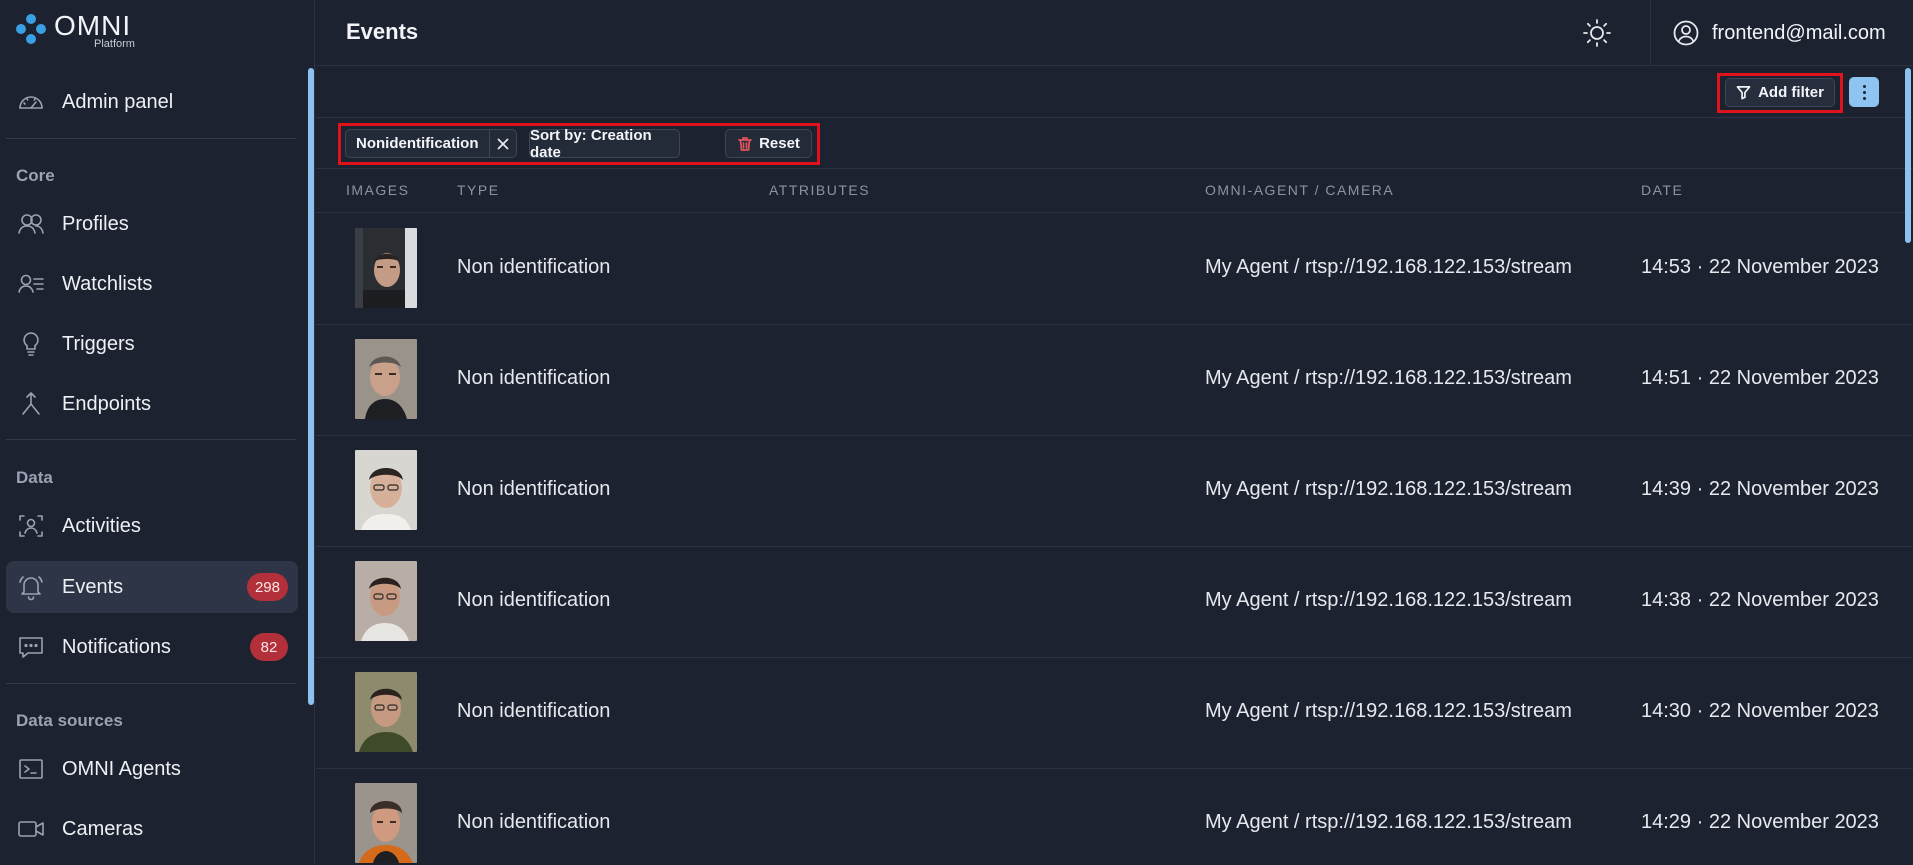 The width and height of the screenshot is (1913, 865). Describe the element at coordinates (107, 283) in the screenshot. I see `sidebar-item-label: Watchlists` at that location.